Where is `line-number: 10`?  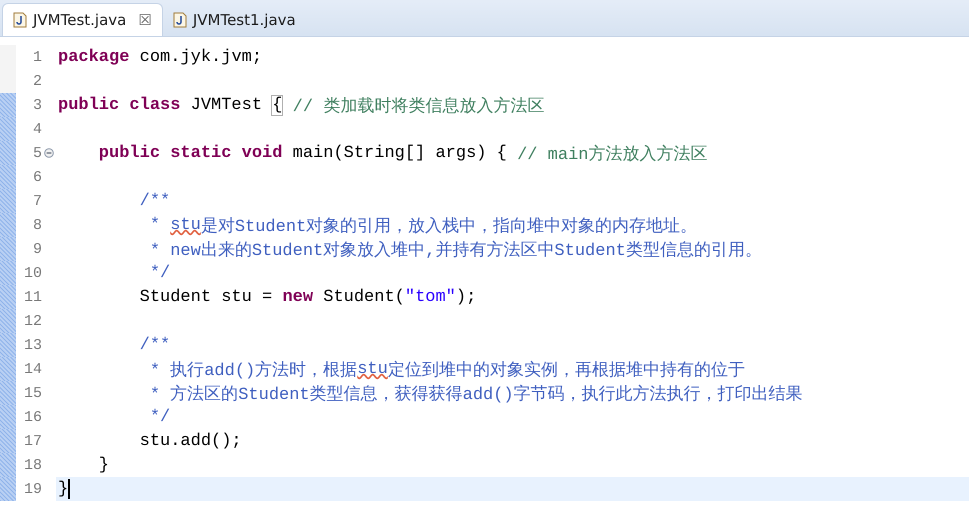
line-number: 10 is located at coordinates (32, 273).